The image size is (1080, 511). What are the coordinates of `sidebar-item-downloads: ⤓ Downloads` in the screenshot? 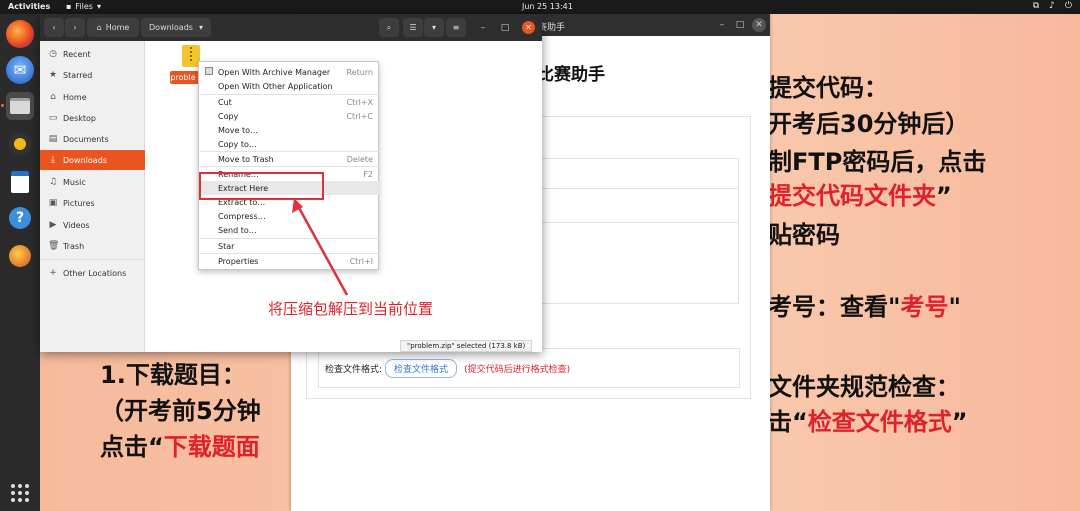 It's located at (92, 160).